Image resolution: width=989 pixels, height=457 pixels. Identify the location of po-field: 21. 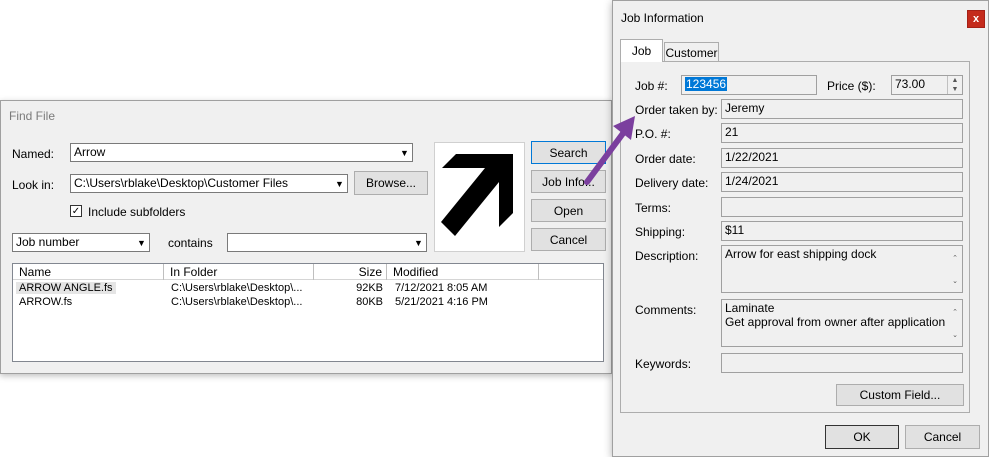
(842, 133).